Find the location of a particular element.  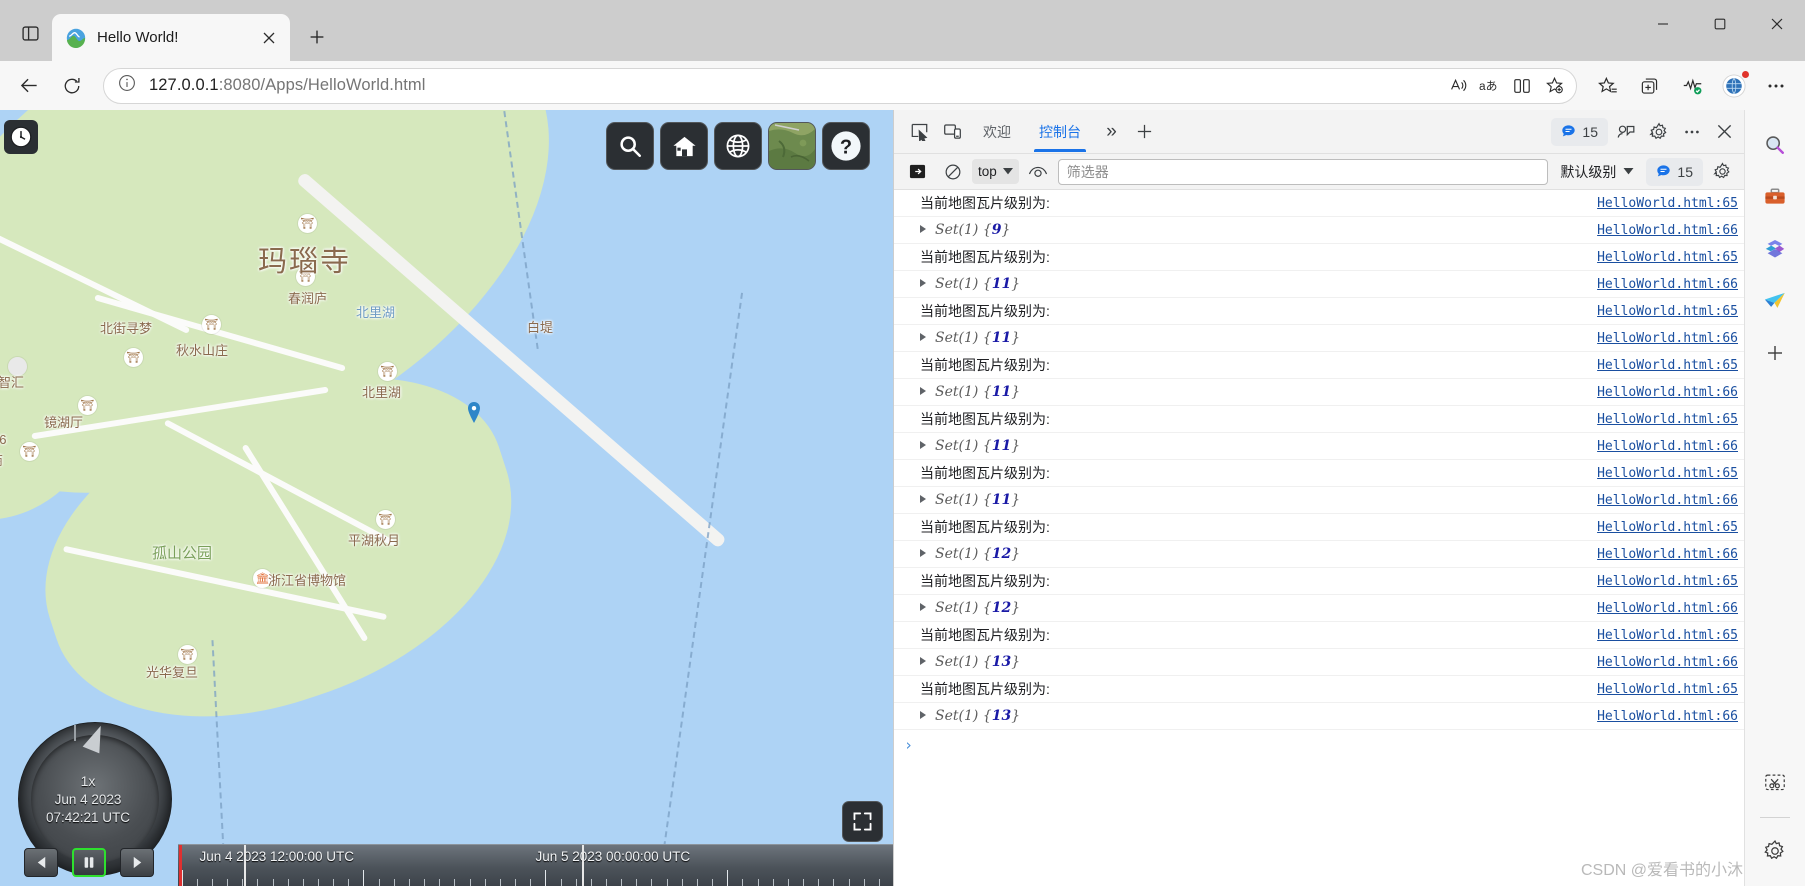

geocoder-search-button is located at coordinates (630, 146).